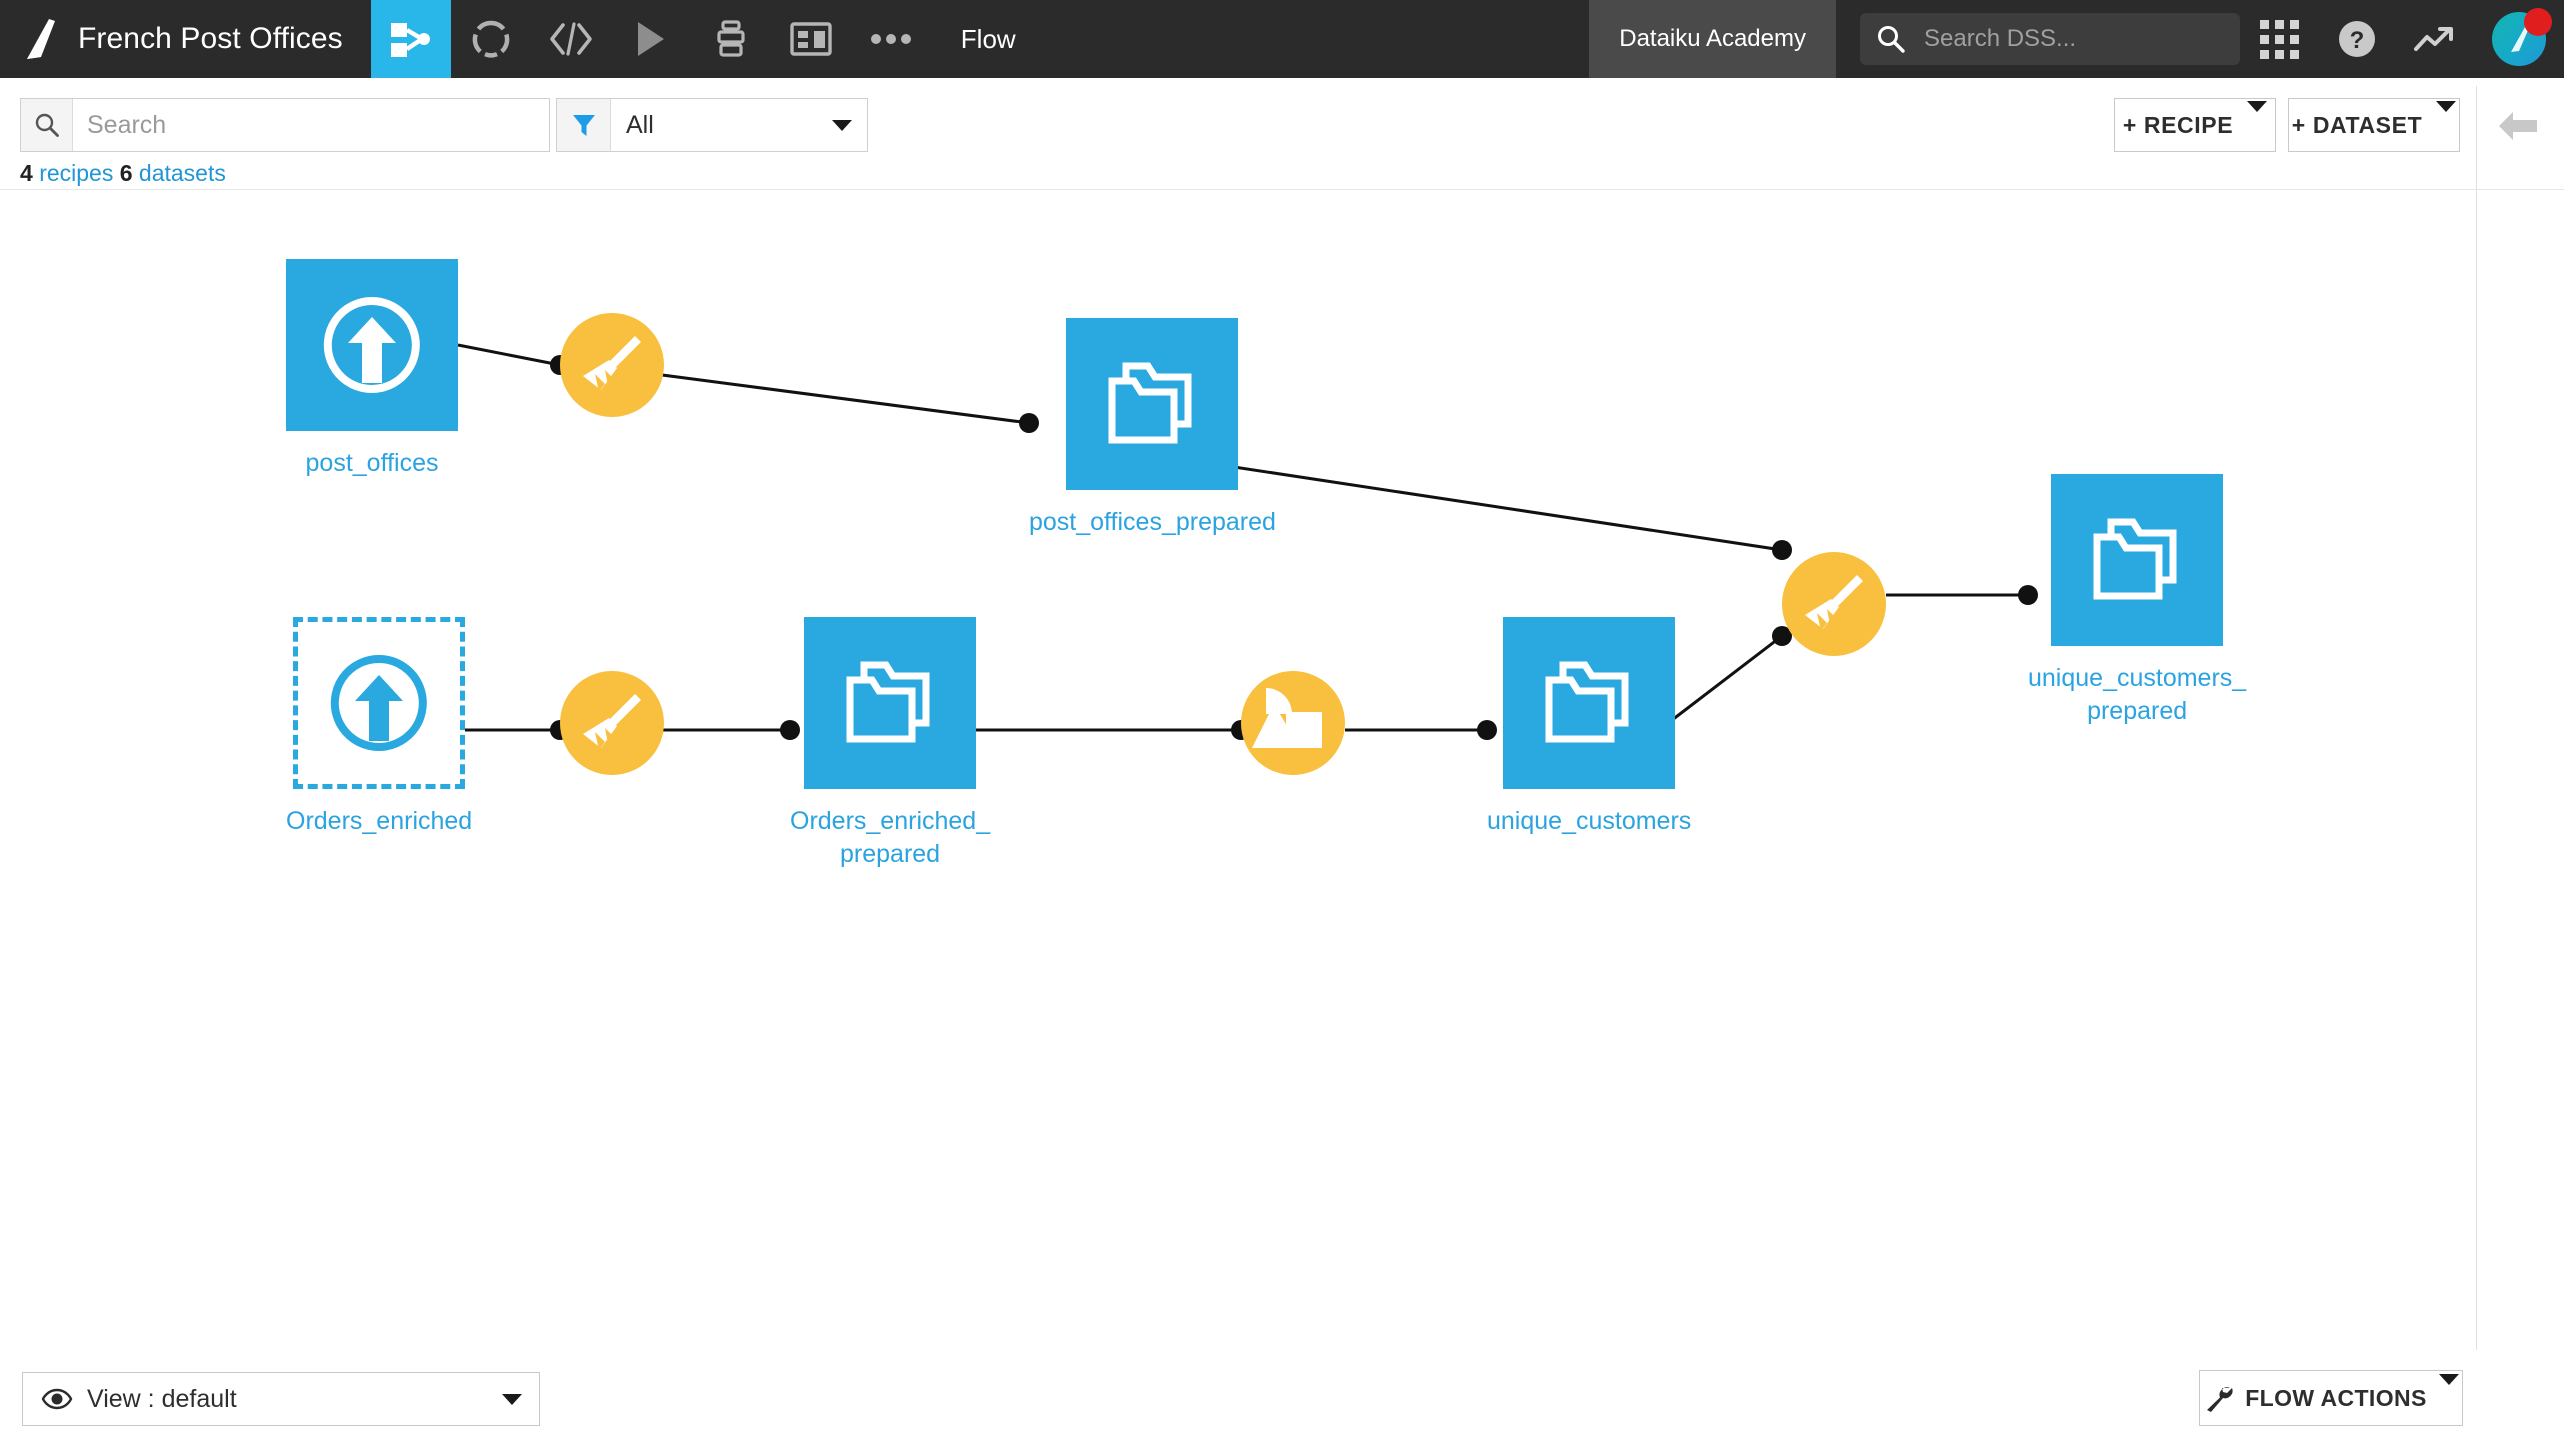 The width and height of the screenshot is (2564, 1440). Describe the element at coordinates (2519, 39) in the screenshot. I see `user-avatar` at that location.